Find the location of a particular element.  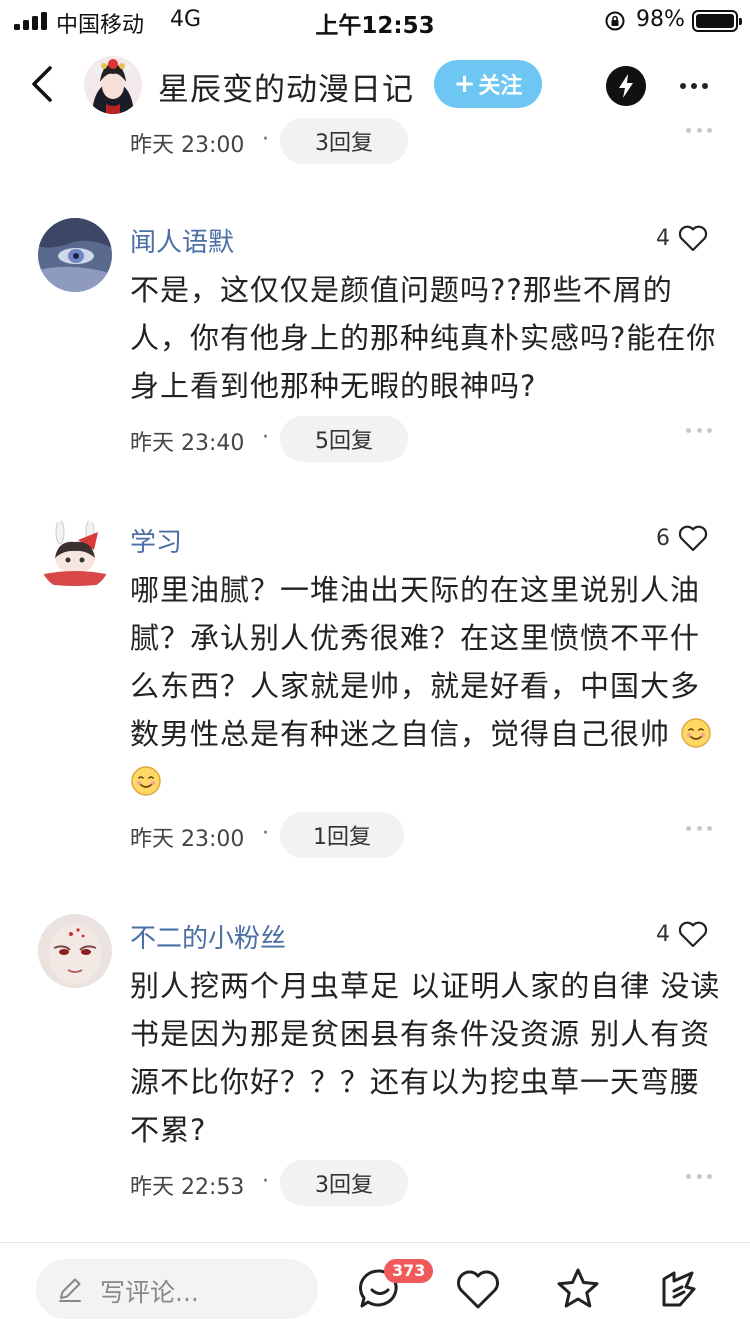

like-group: 6 is located at coordinates (682, 538).